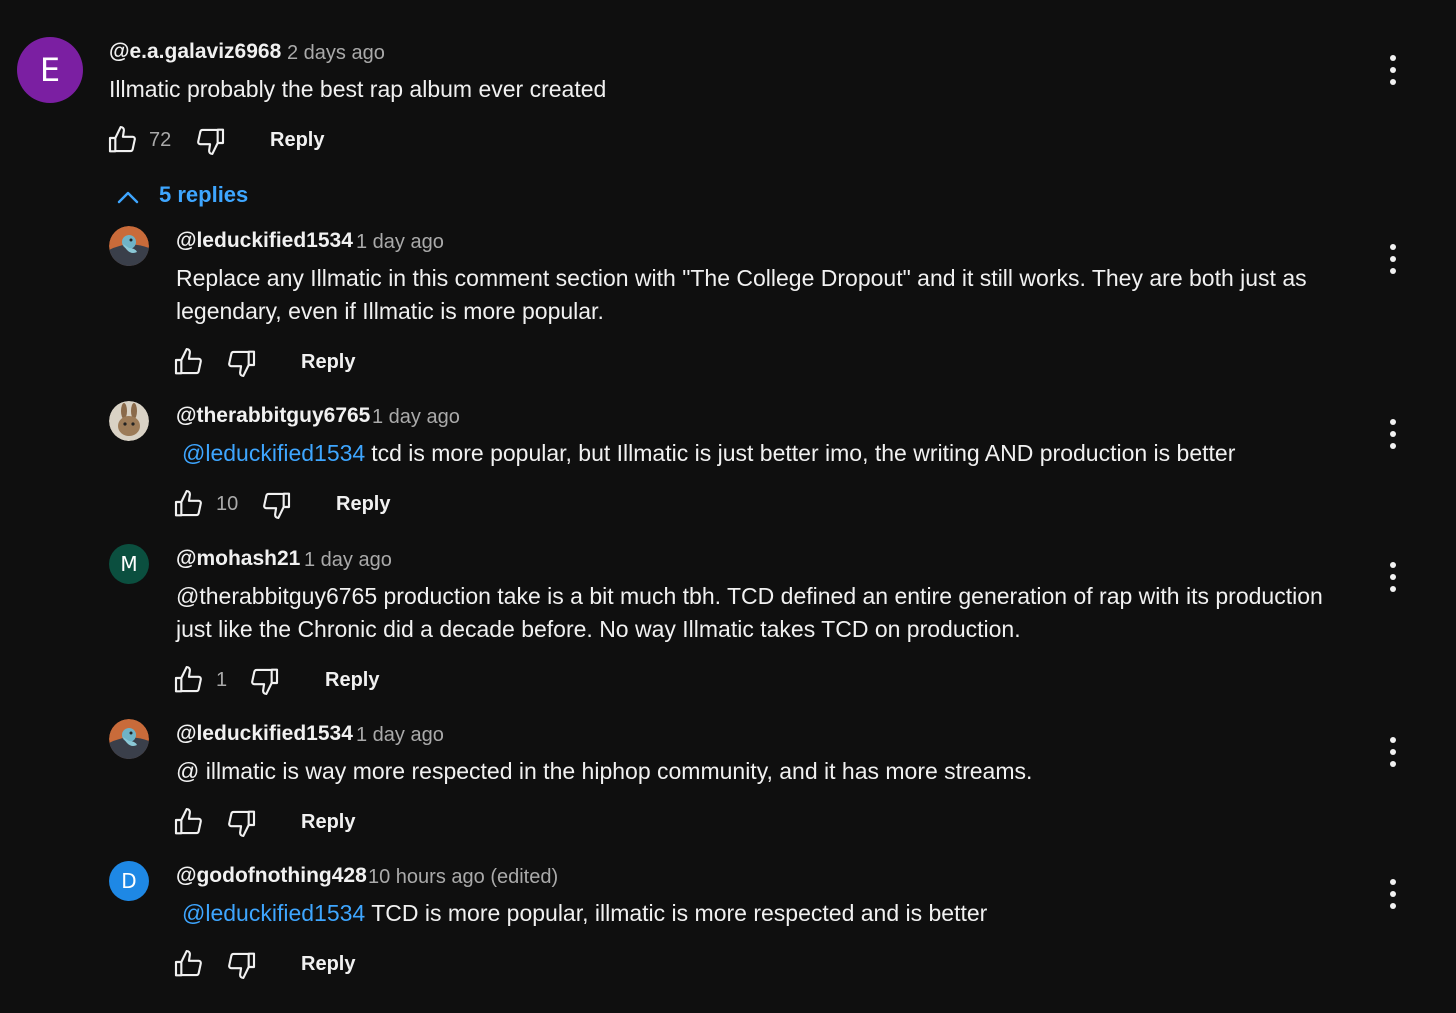 This screenshot has height=1013, width=1456. I want to click on replies-count: 5 replies, so click(204, 194).